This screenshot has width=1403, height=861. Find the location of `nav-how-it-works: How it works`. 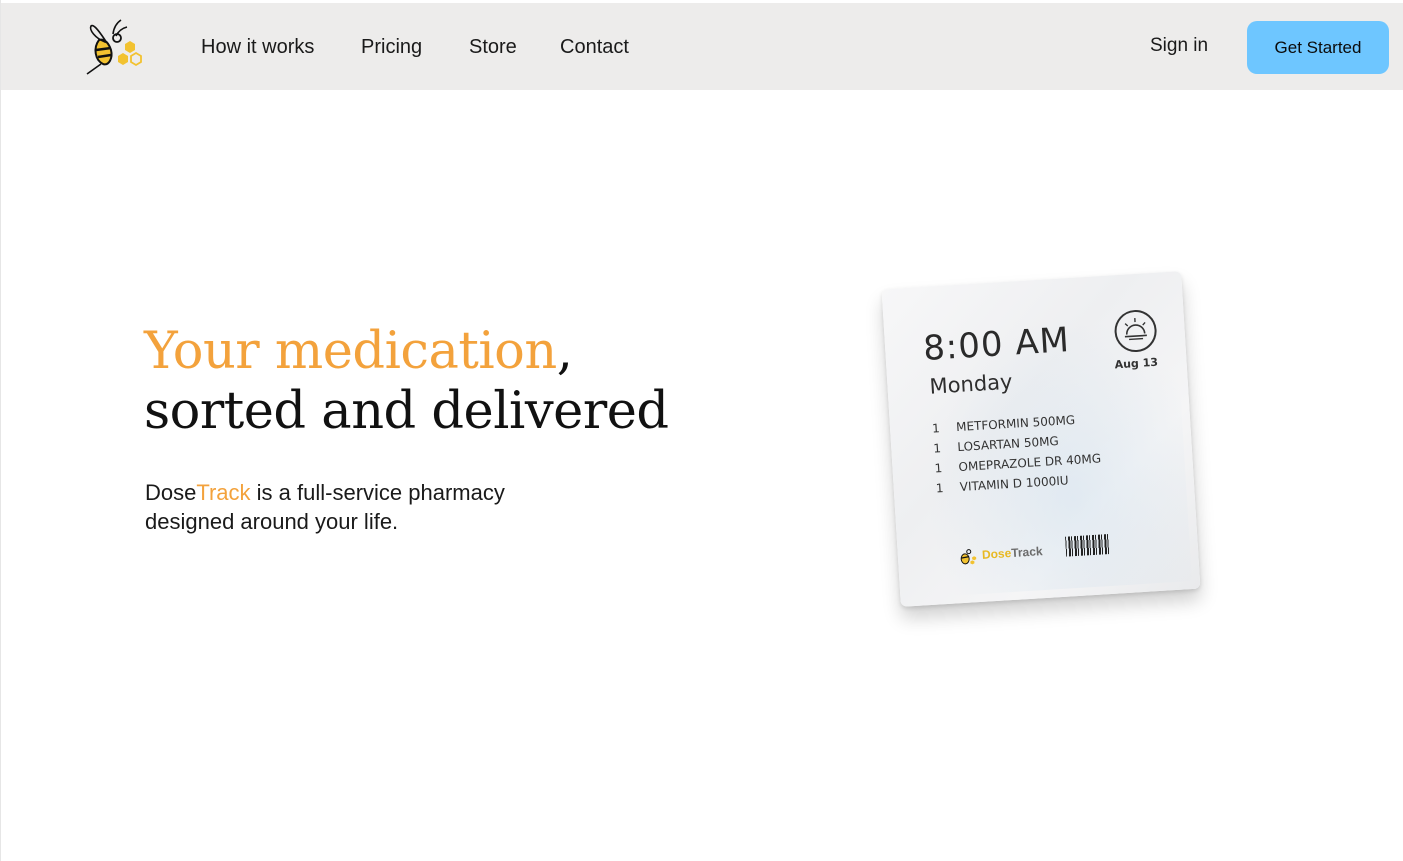

nav-how-it-works: How it works is located at coordinates (257, 47).